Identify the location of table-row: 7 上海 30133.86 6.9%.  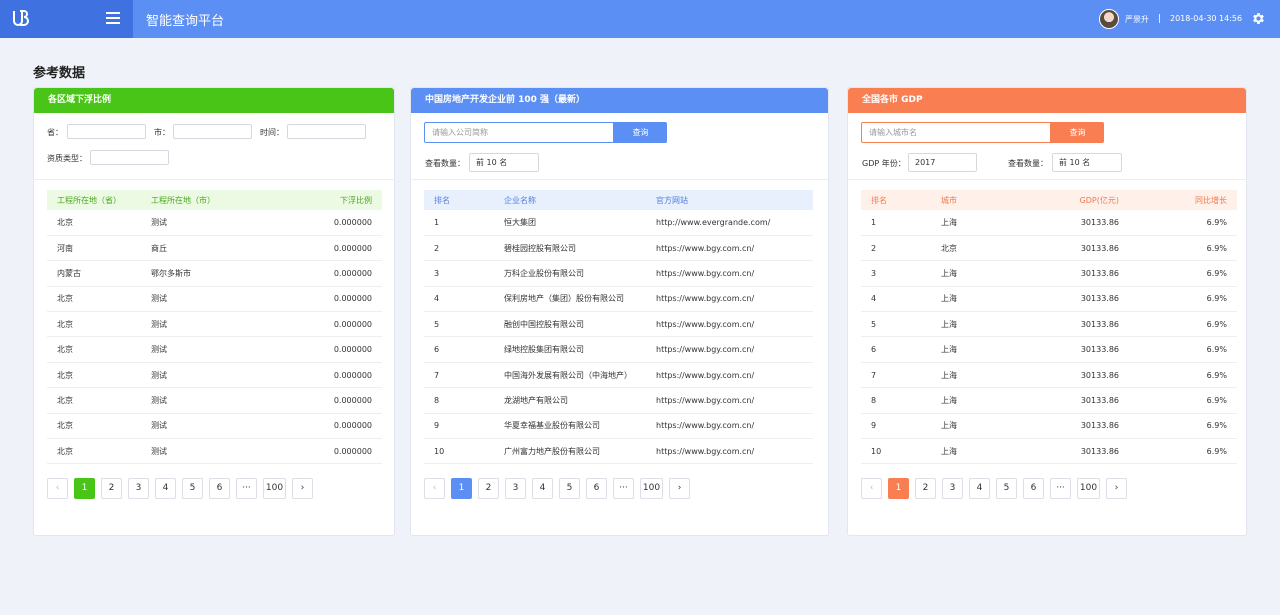
(1049, 375).